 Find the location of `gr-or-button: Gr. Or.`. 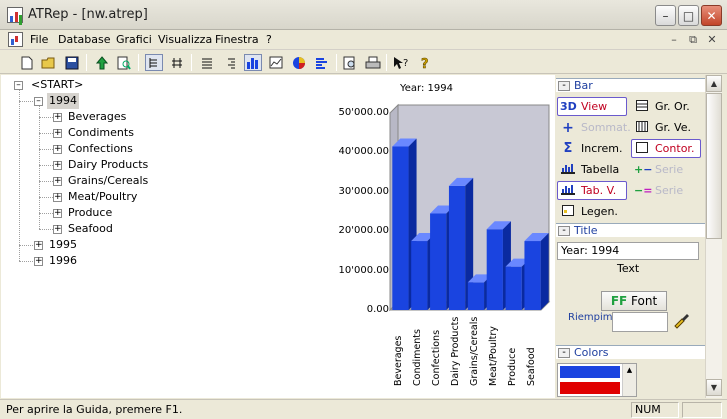

gr-or-button: Gr. Or. is located at coordinates (666, 106).